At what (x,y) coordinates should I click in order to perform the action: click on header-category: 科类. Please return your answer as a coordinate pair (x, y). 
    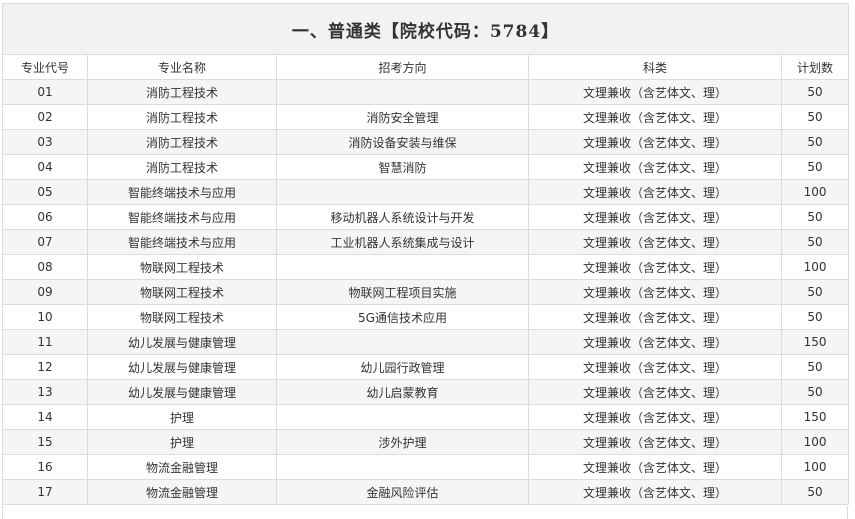
    Looking at the image, I should click on (655, 67).